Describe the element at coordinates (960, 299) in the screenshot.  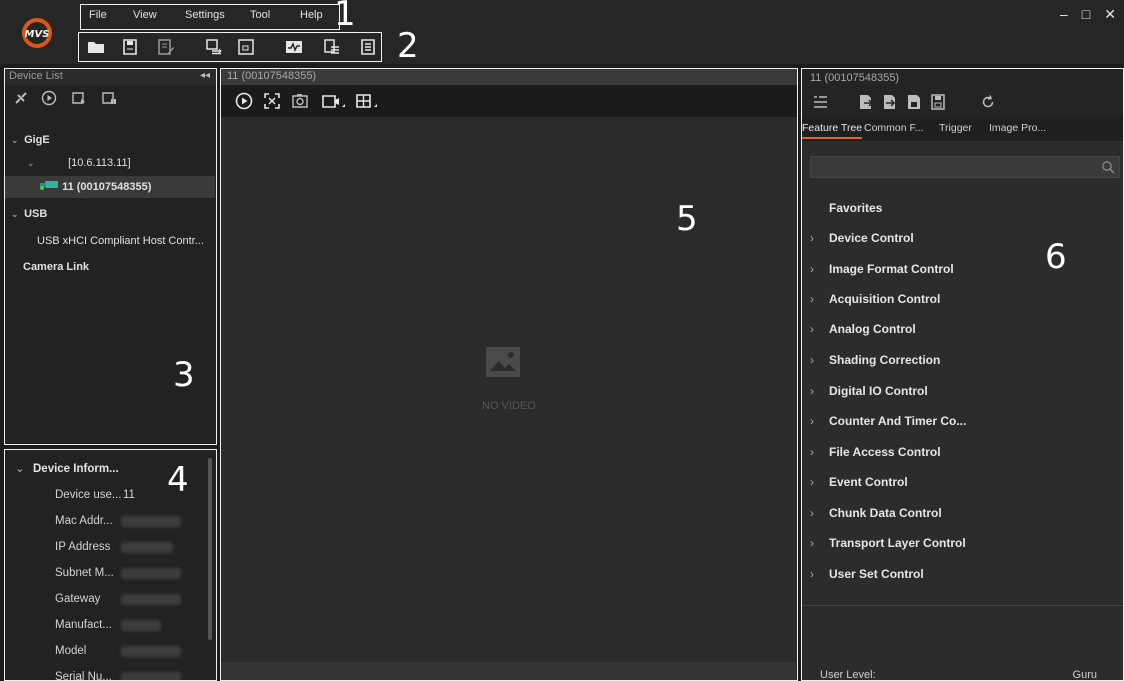
I see `feature-item: › Acquisition Control` at that location.